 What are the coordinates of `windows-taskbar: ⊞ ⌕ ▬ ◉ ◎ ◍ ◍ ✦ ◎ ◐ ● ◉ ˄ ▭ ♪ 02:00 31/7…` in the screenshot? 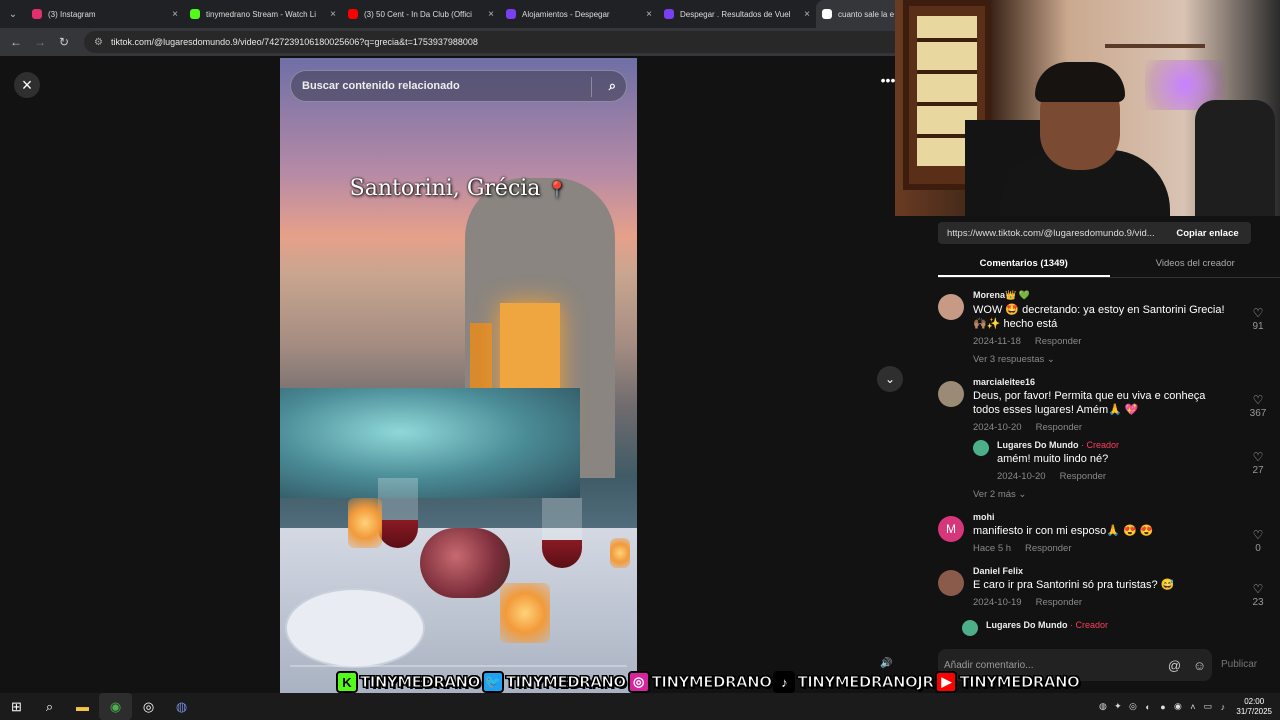 It's located at (640, 706).